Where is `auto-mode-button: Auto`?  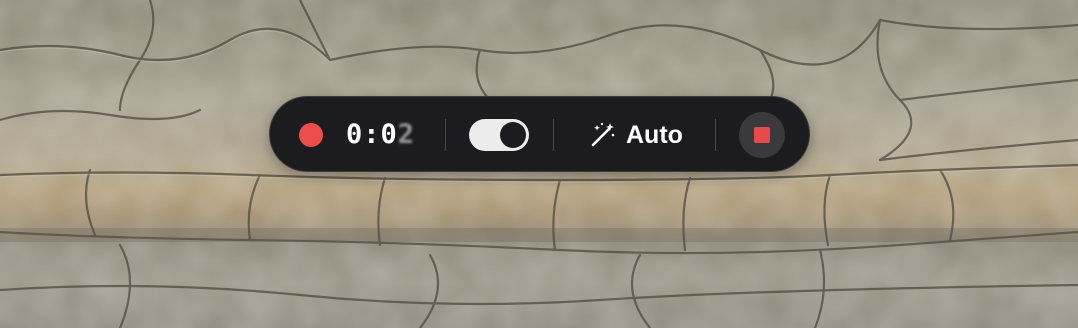 auto-mode-button: Auto is located at coordinates (635, 135).